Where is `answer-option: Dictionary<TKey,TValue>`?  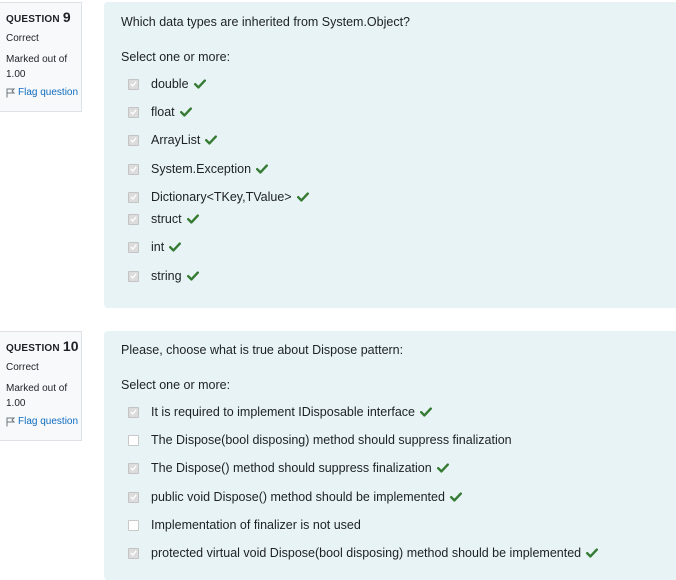 answer-option: Dictionary<TKey,TValue> is located at coordinates (218, 197).